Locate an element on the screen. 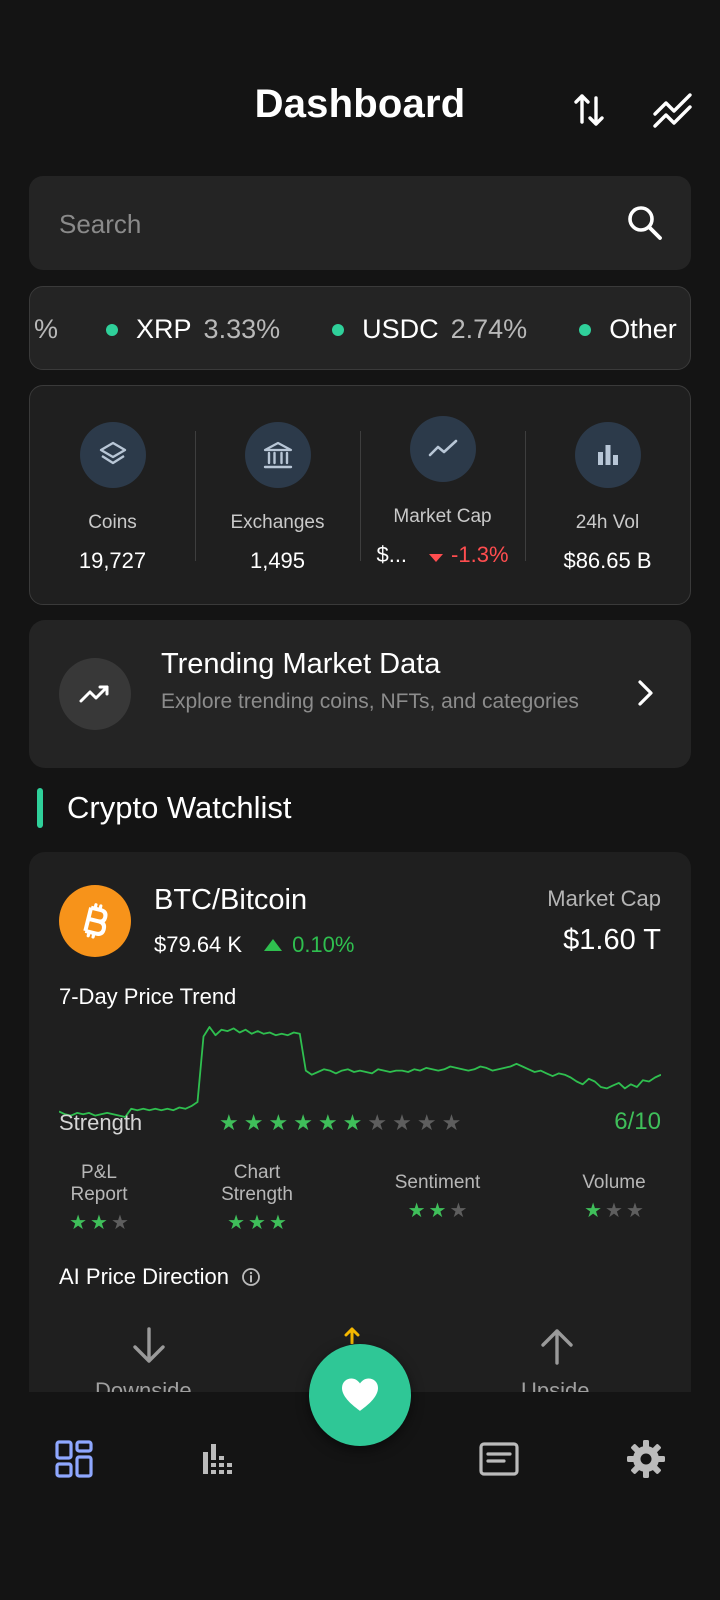 Image resolution: width=720 pixels, height=1600 pixels. stat-24h-vol: 24h Vol $86.65 B is located at coordinates (607, 496).